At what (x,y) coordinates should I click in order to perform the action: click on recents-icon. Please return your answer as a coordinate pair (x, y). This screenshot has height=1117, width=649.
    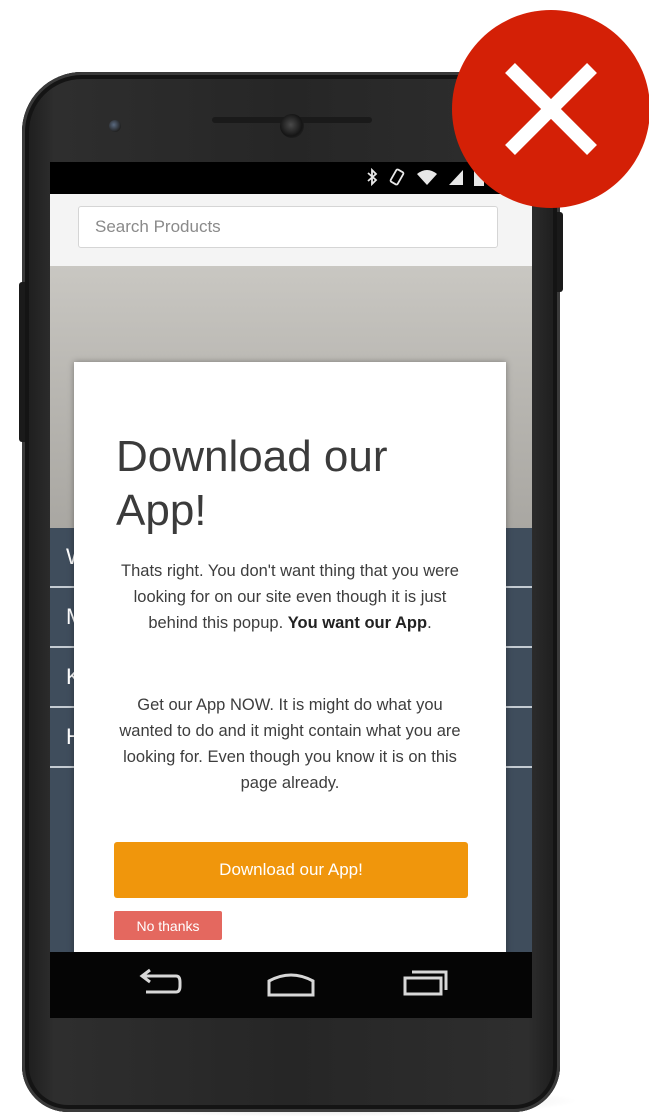
    Looking at the image, I should click on (426, 985).